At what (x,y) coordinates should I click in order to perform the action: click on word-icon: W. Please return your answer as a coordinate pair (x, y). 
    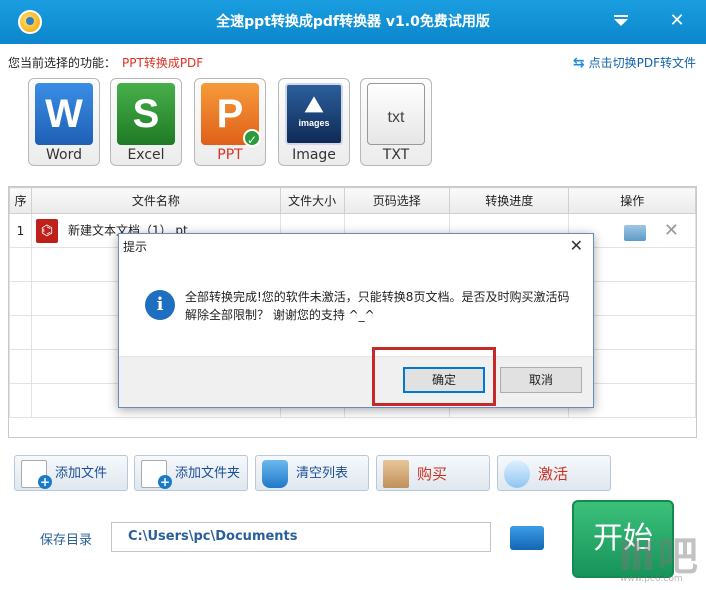
    Looking at the image, I should click on (64, 114).